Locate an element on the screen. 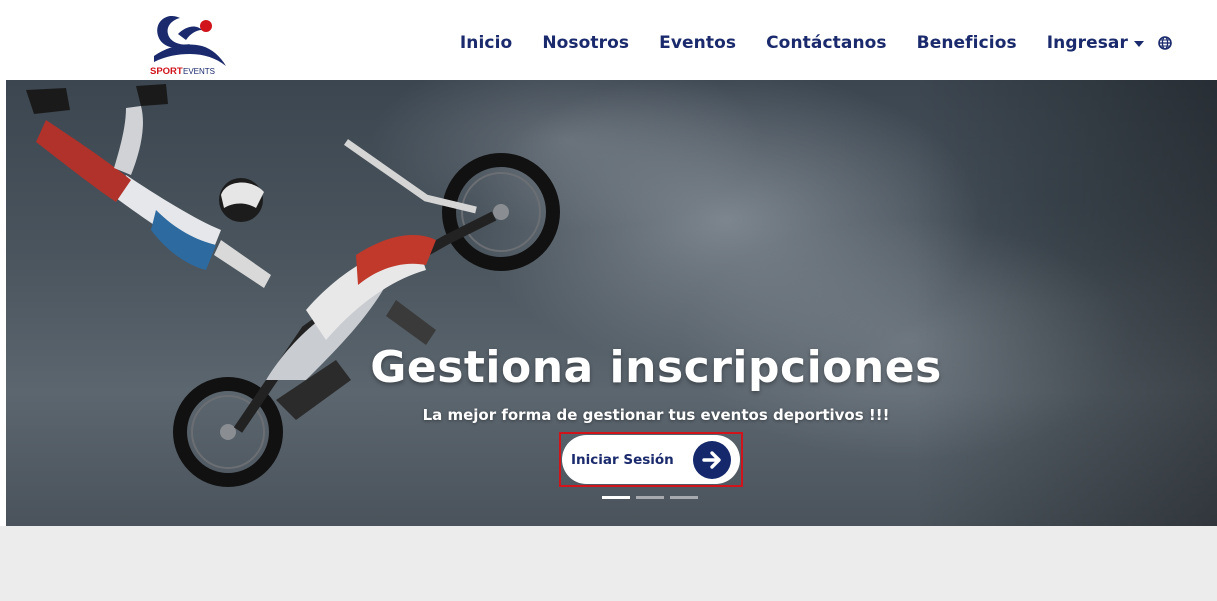 This screenshot has height=601, width=1217. nav-item-ingresar-dropdown: Ingresar is located at coordinates (1095, 43).